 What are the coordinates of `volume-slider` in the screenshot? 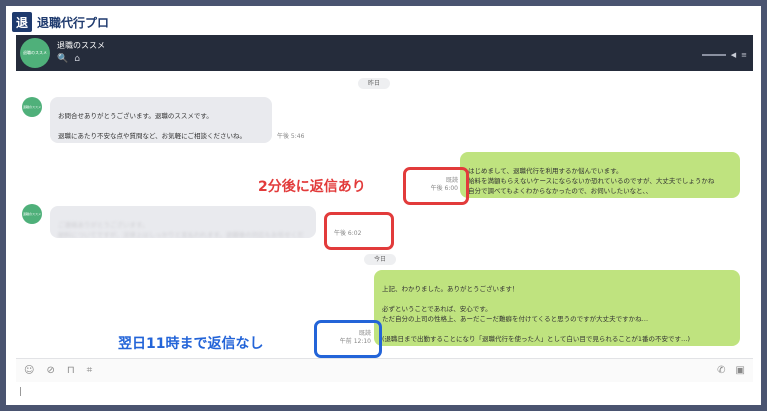 It's located at (713, 55).